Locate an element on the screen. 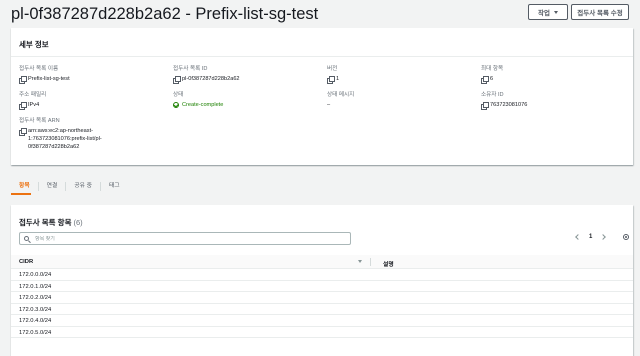 The width and height of the screenshot is (640, 356). entries-title: 접두사 목록 항목 (6) is located at coordinates (51, 222).